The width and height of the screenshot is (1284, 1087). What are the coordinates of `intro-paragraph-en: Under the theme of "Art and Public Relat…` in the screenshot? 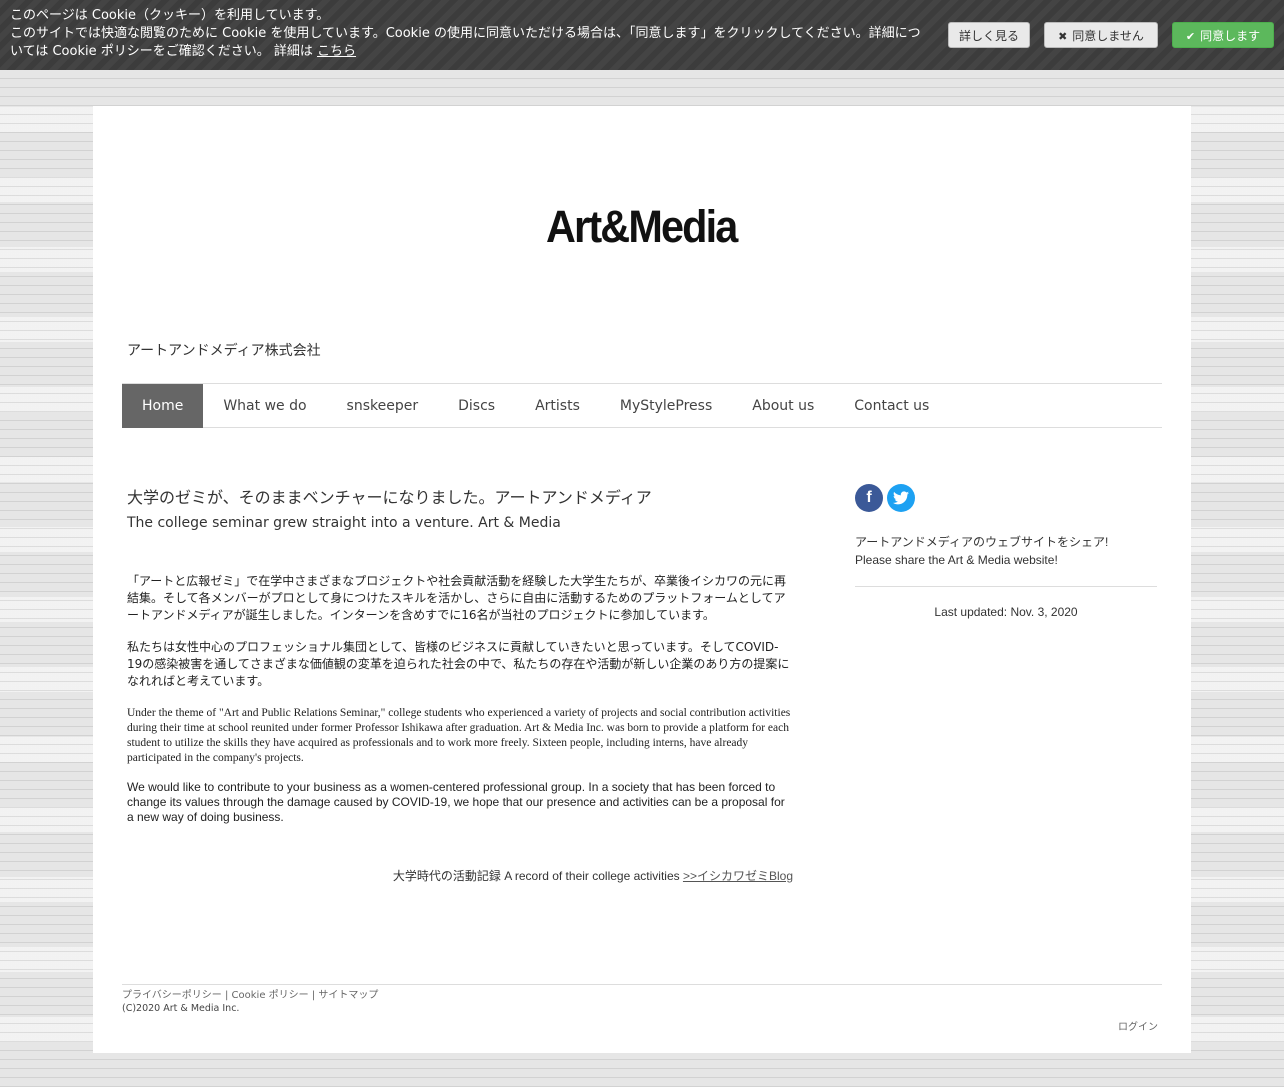 It's located at (459, 735).